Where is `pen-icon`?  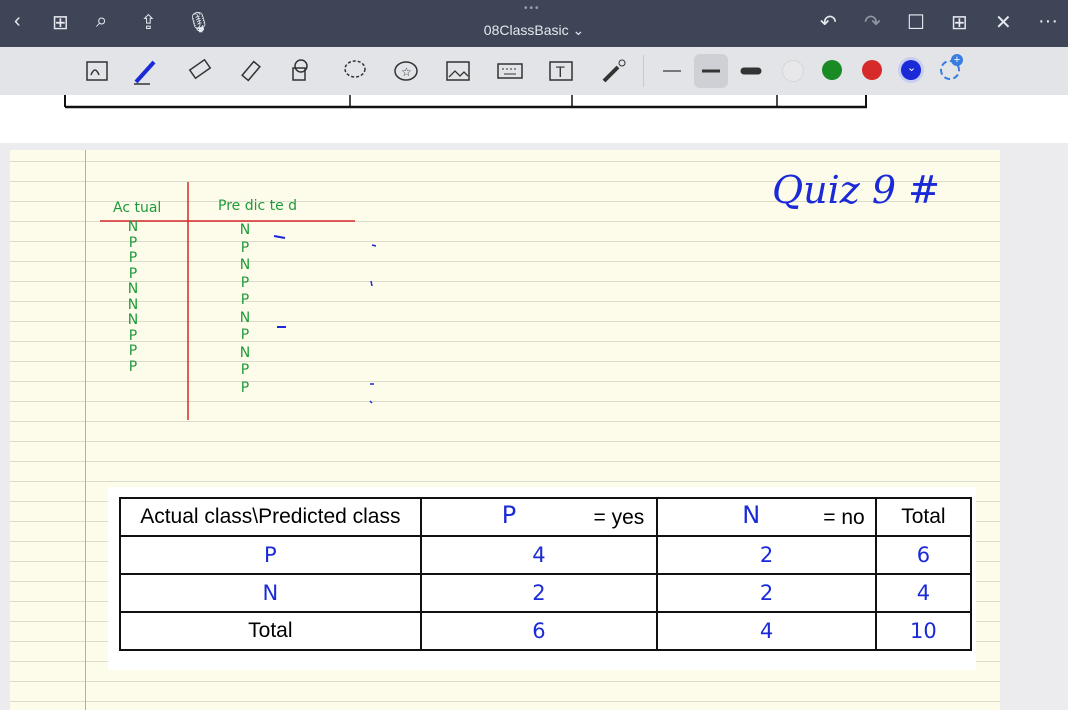
pen-icon is located at coordinates (145, 71).